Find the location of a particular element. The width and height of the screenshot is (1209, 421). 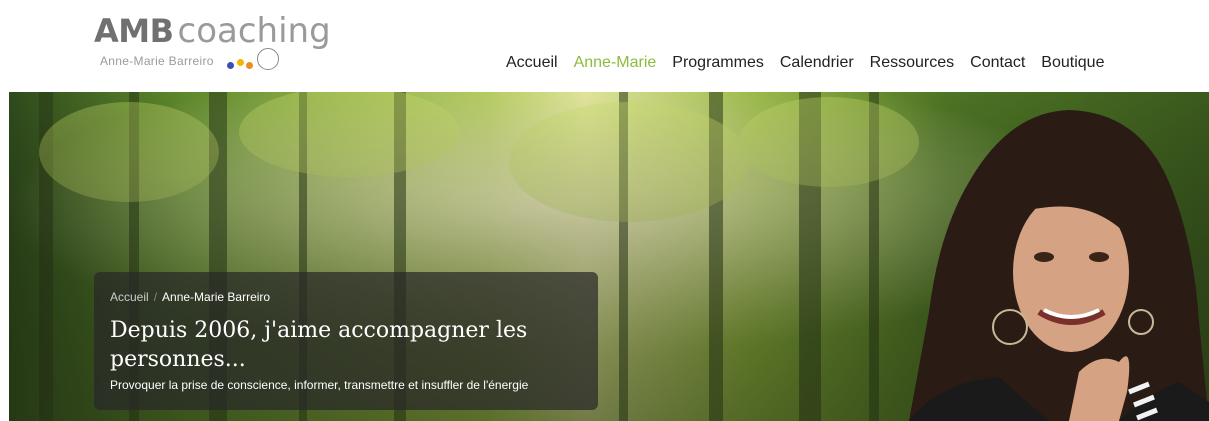

logo-word: coaching is located at coordinates (254, 31).